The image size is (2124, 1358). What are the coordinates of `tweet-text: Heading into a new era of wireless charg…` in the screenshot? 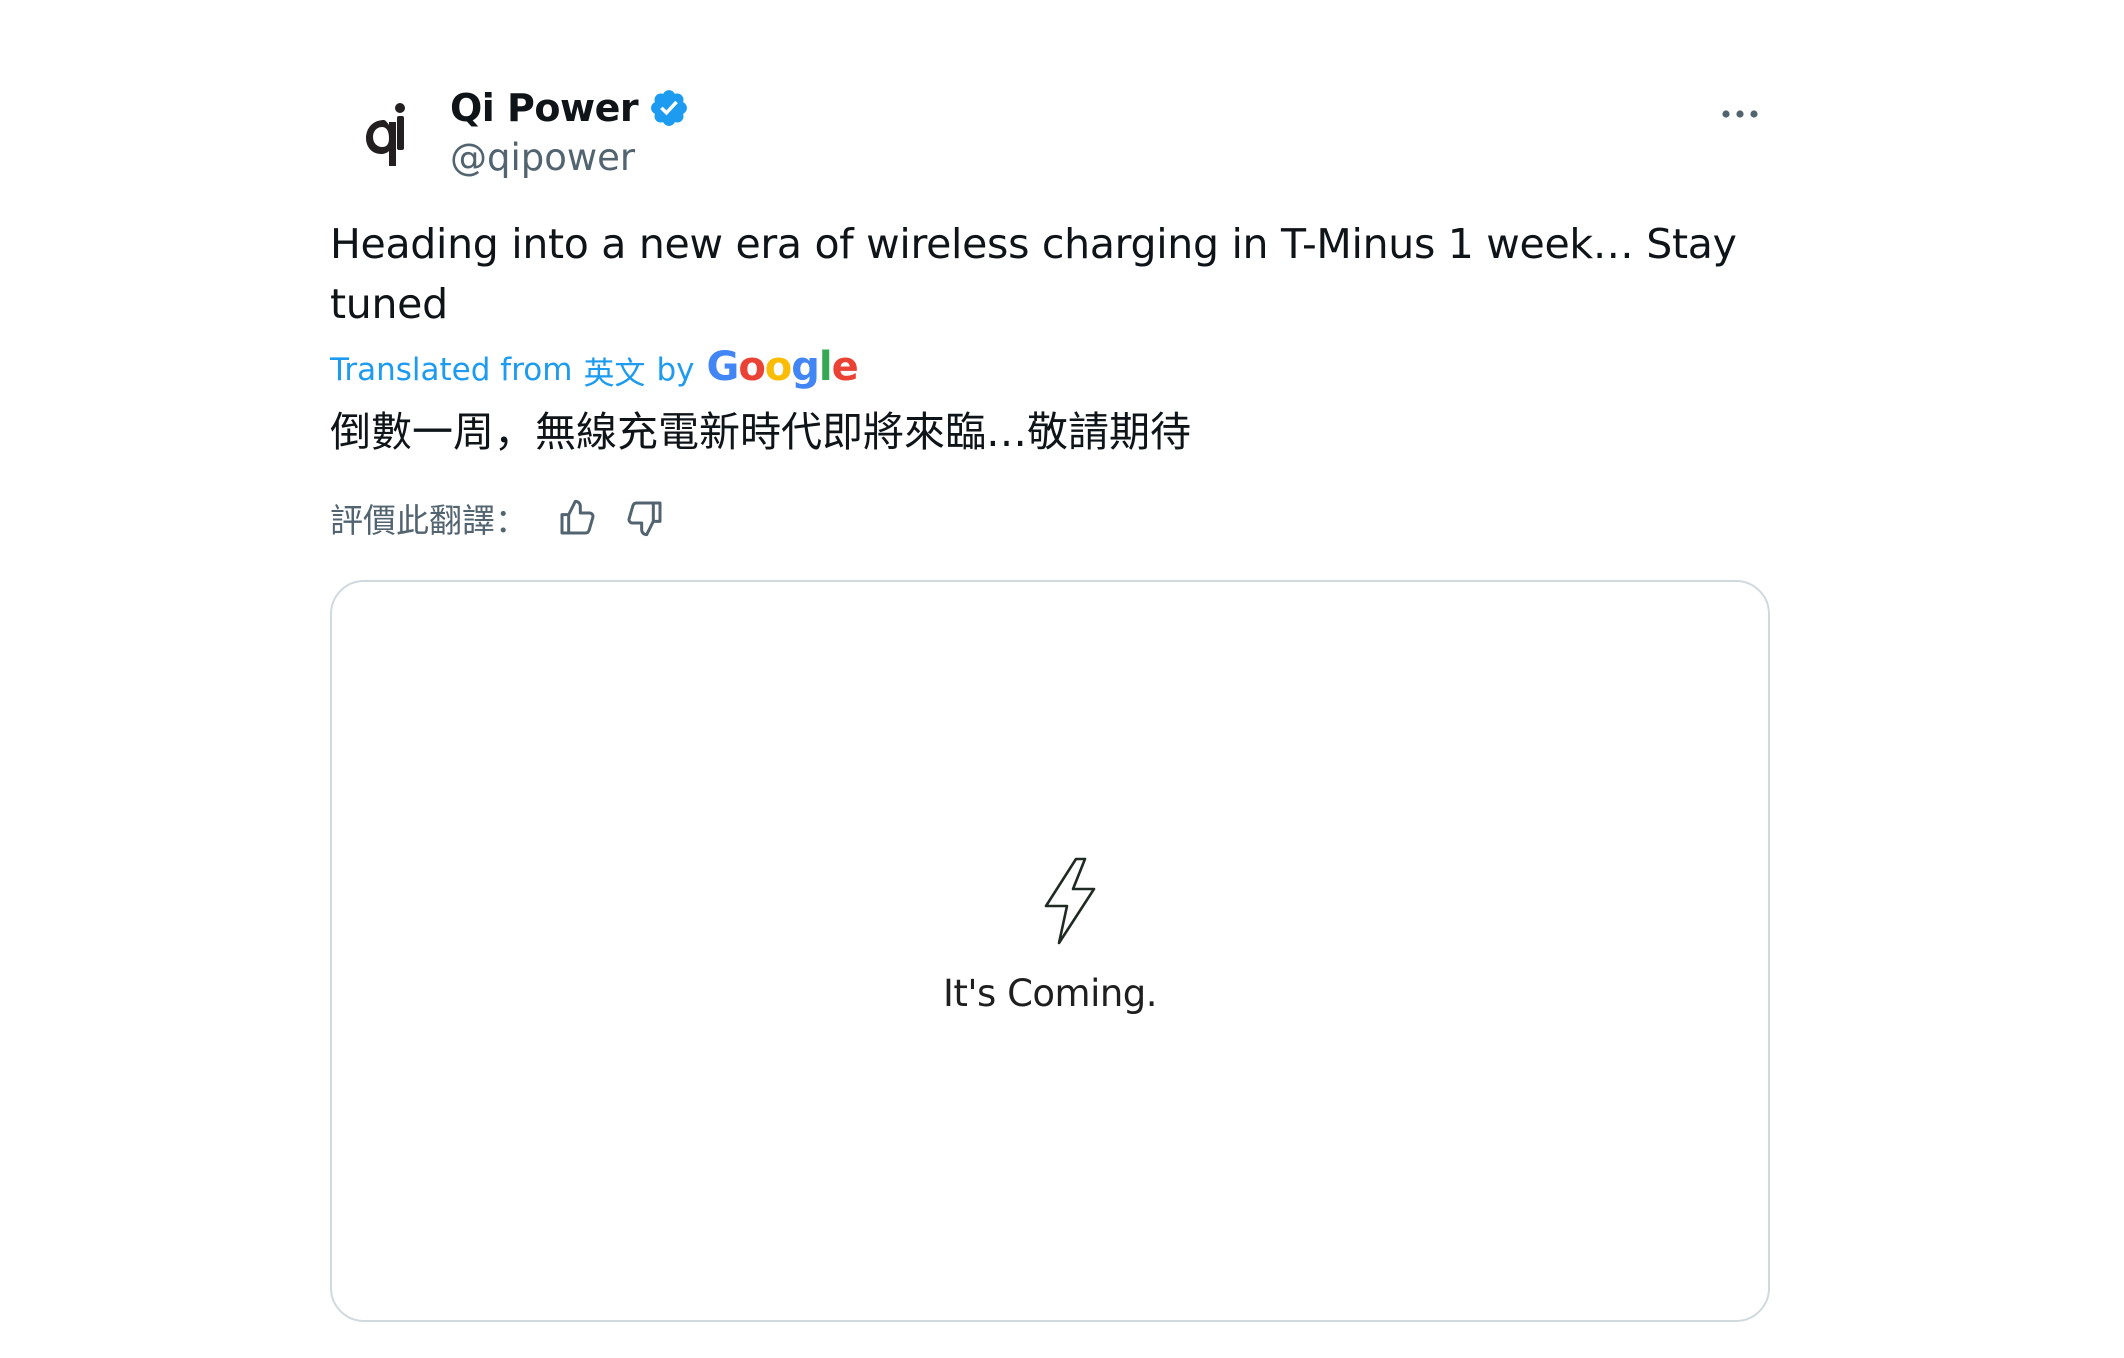 It's located at (1033, 274).